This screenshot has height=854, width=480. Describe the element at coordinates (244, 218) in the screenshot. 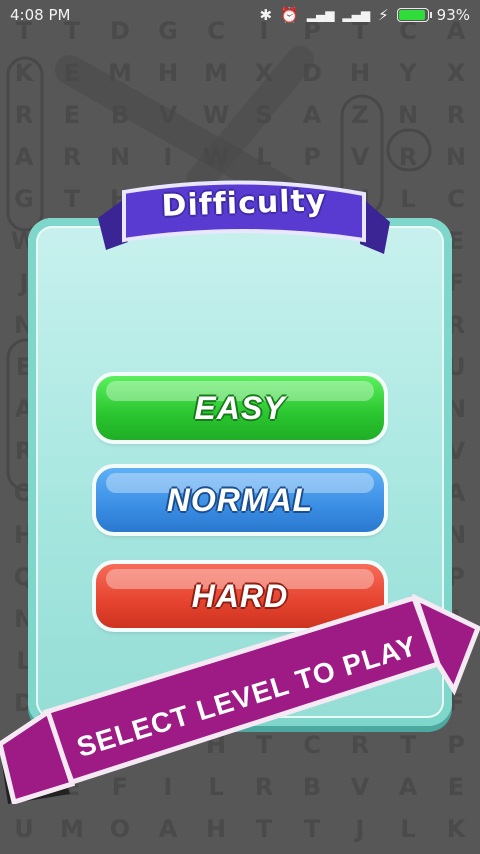

I see `title-ribbon: Difficulty` at that location.